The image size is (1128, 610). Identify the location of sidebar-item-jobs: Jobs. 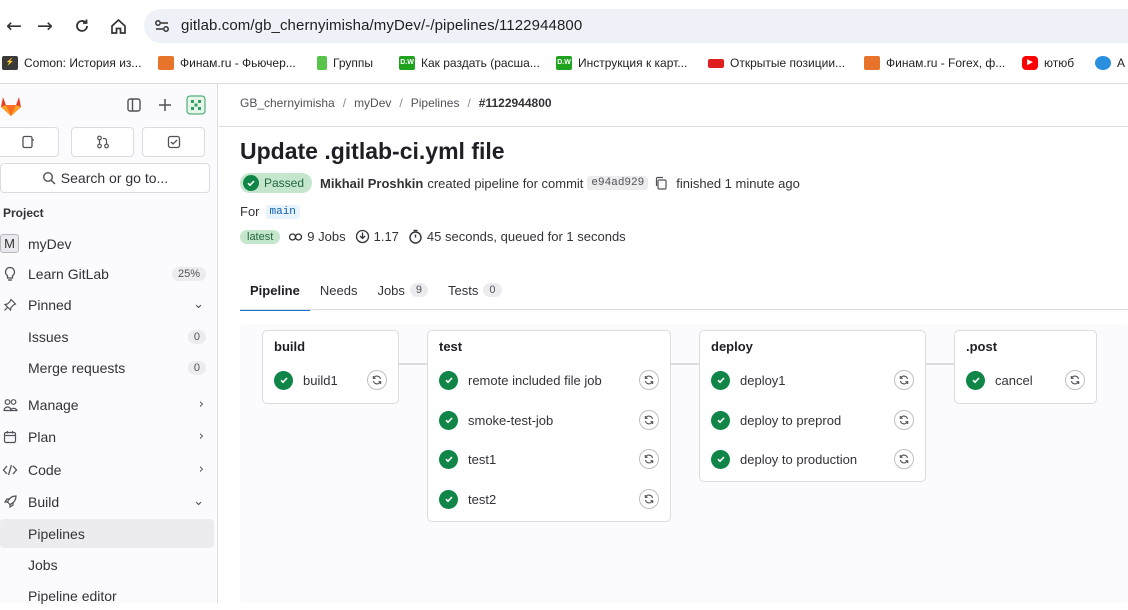
(107, 564).